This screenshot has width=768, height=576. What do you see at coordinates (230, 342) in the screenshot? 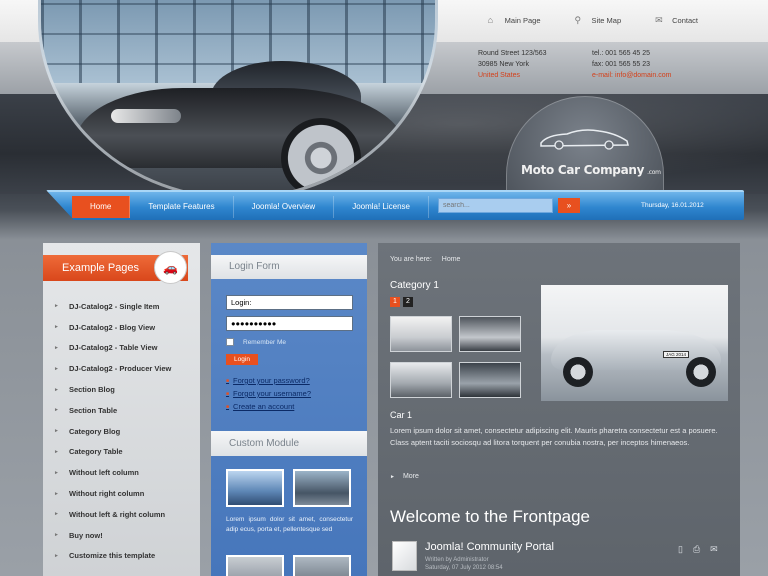
I see `remember-checkbox` at bounding box center [230, 342].